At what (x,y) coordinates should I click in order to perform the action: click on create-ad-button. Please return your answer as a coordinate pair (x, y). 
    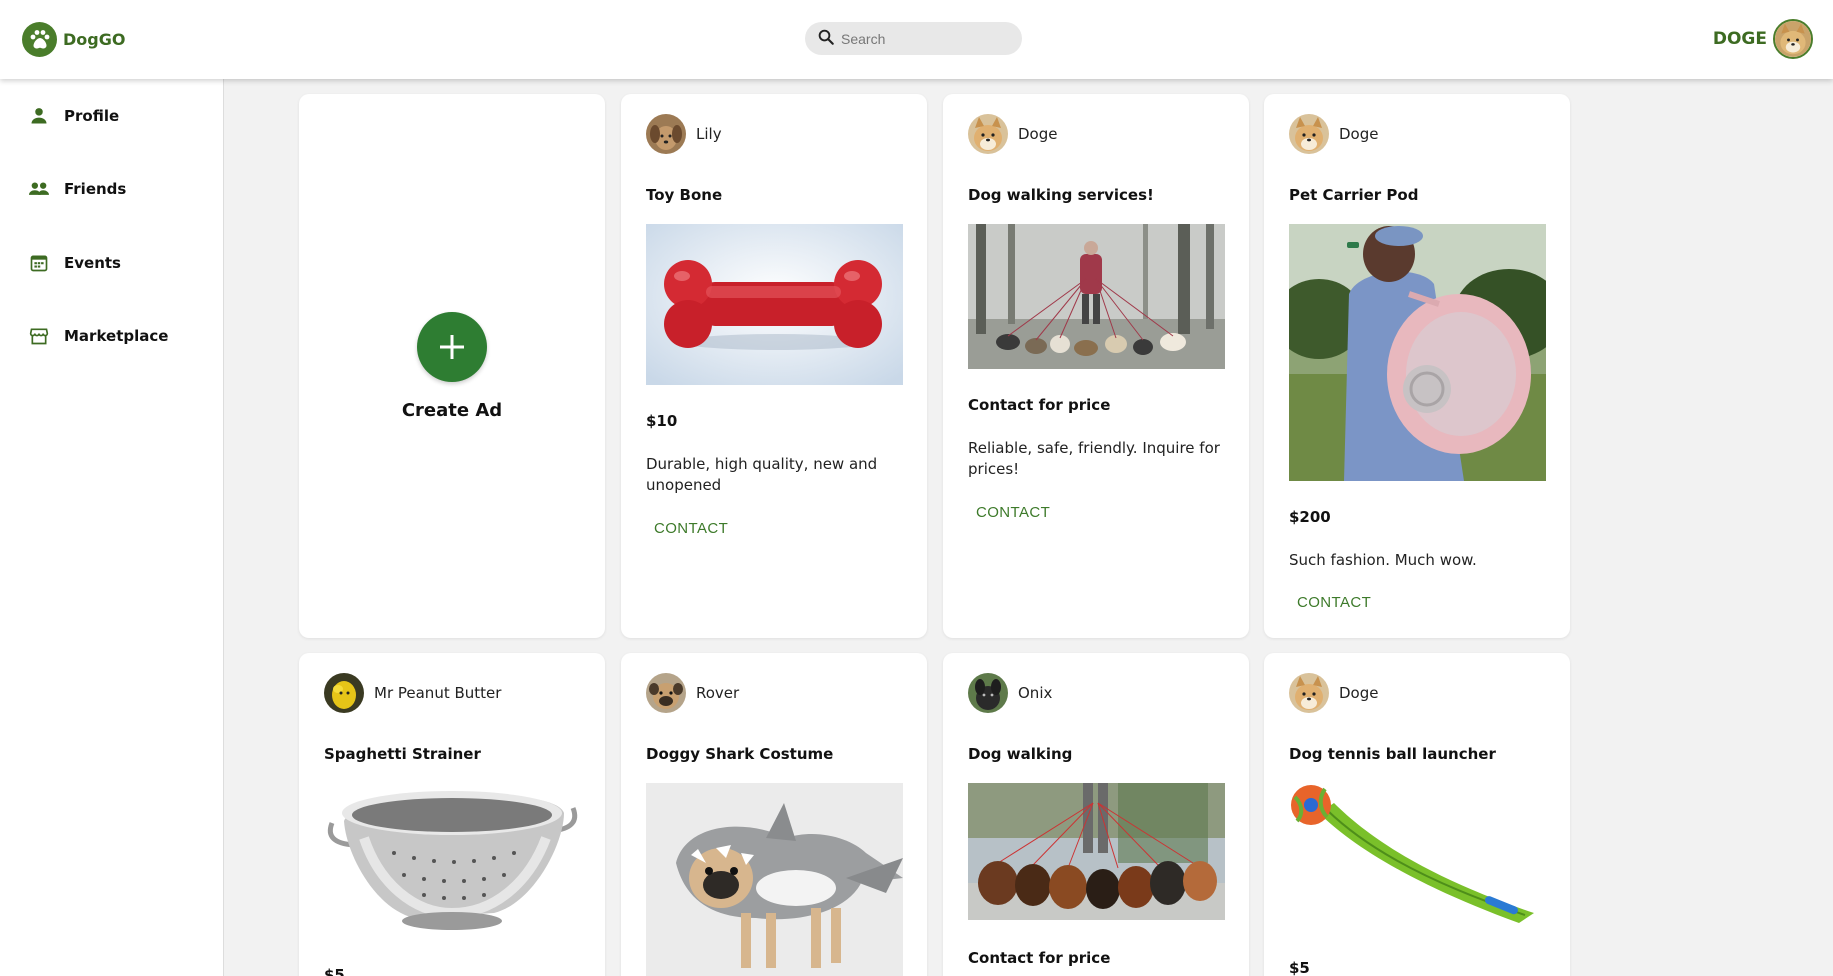
    Looking at the image, I should click on (452, 346).